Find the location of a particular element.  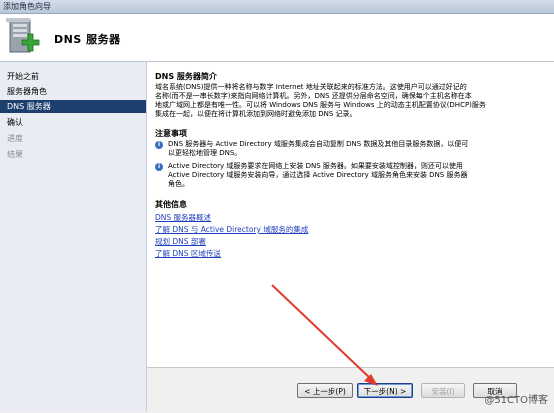

annotation-arrow is located at coordinates (324, 335).